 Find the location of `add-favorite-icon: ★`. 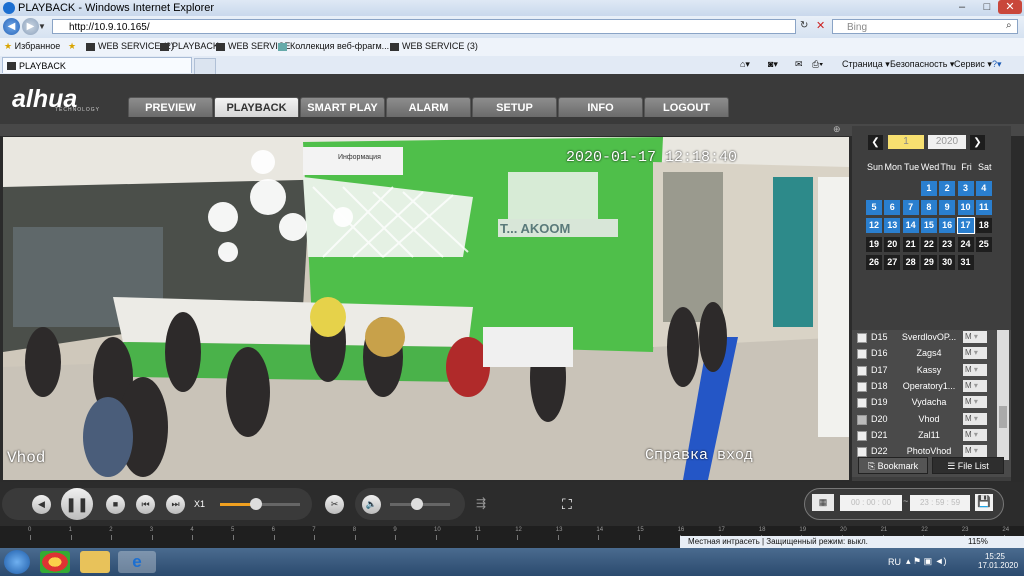

add-favorite-icon: ★ is located at coordinates (72, 46).